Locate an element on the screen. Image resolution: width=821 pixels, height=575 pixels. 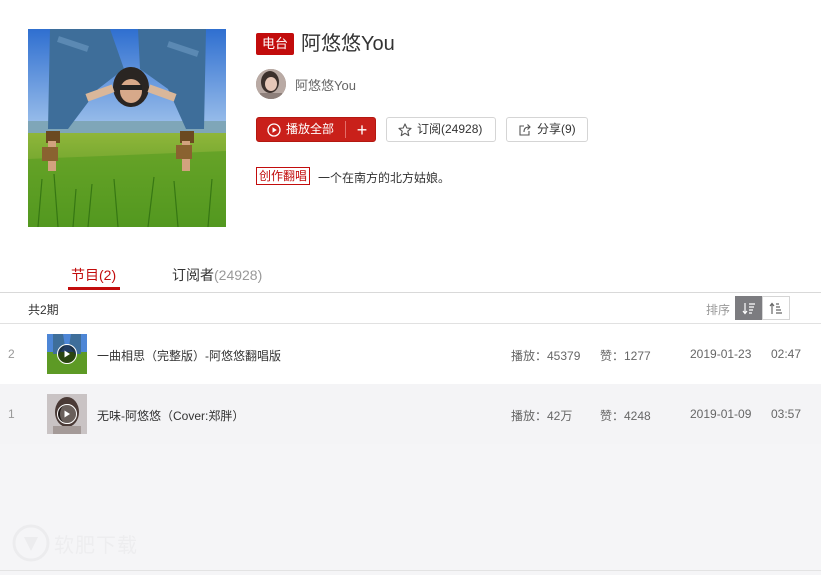
watermark: 软肥下载 is located at coordinates (75, 543).